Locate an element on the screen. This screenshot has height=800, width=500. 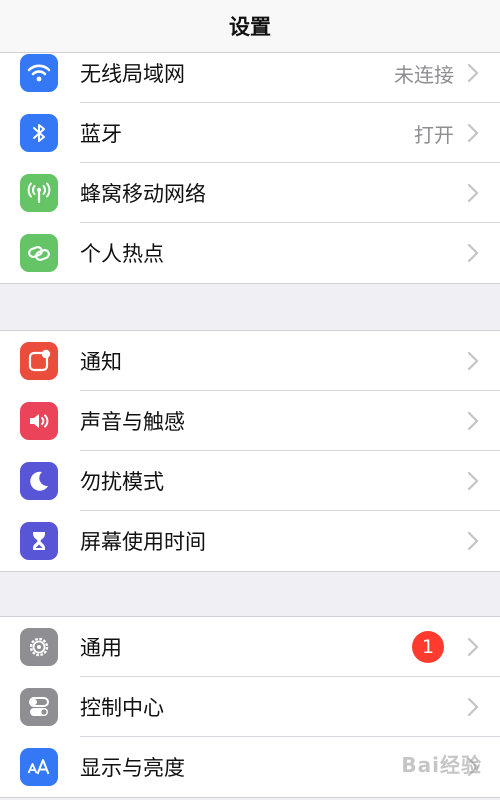
hourglass-icon is located at coordinates (39, 541).